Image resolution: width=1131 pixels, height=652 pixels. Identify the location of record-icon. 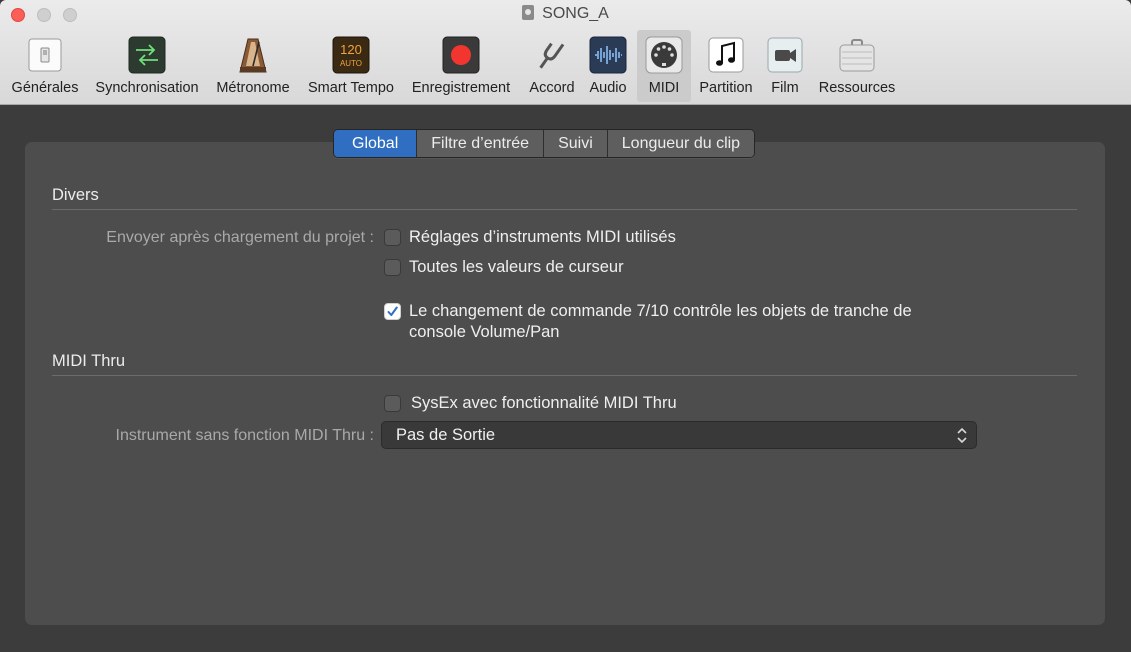
(461, 55).